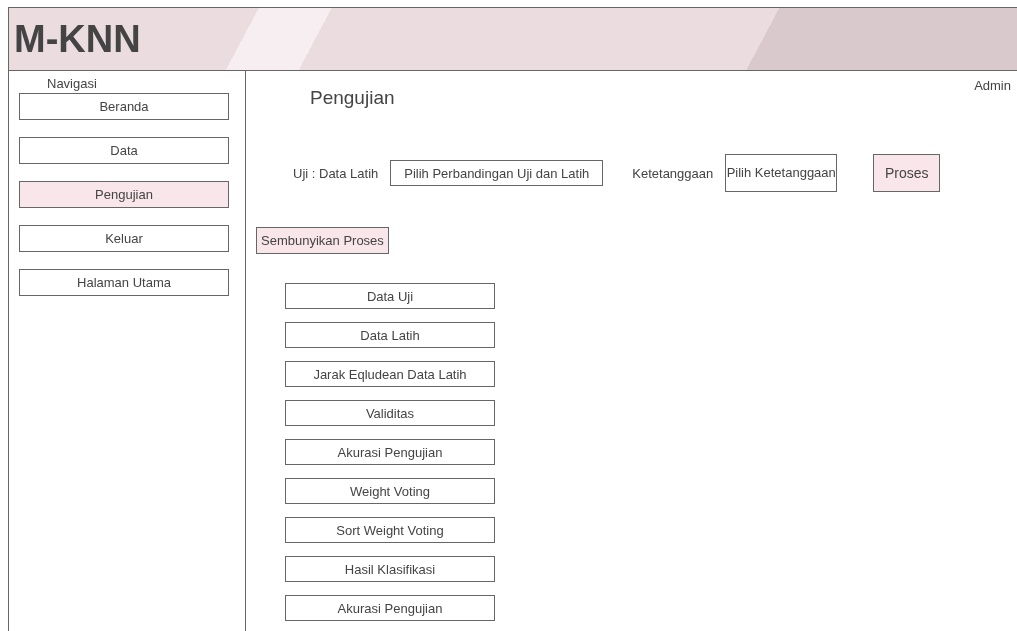 This screenshot has height=631, width=1017. I want to click on nav-button: Keluar, so click(124, 238).